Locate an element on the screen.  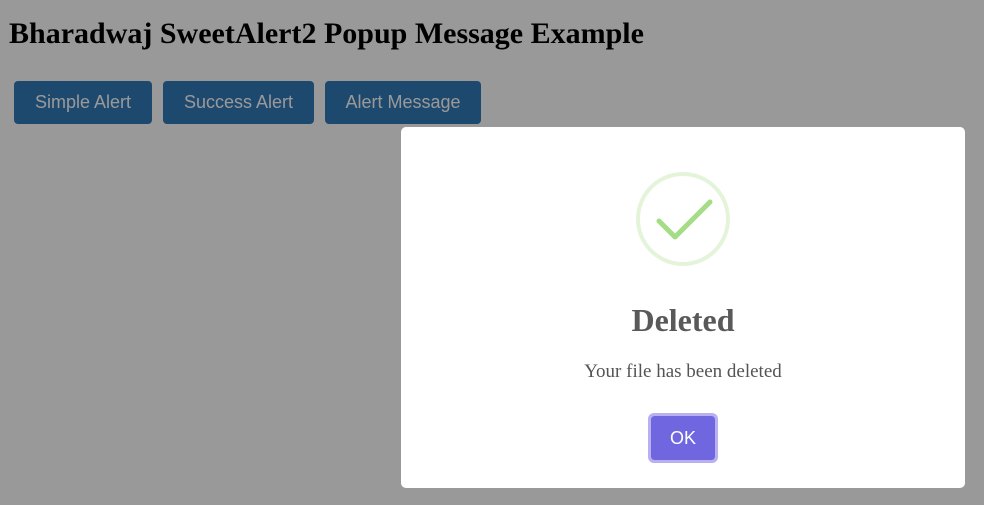
success-check-icon is located at coordinates (683, 219).